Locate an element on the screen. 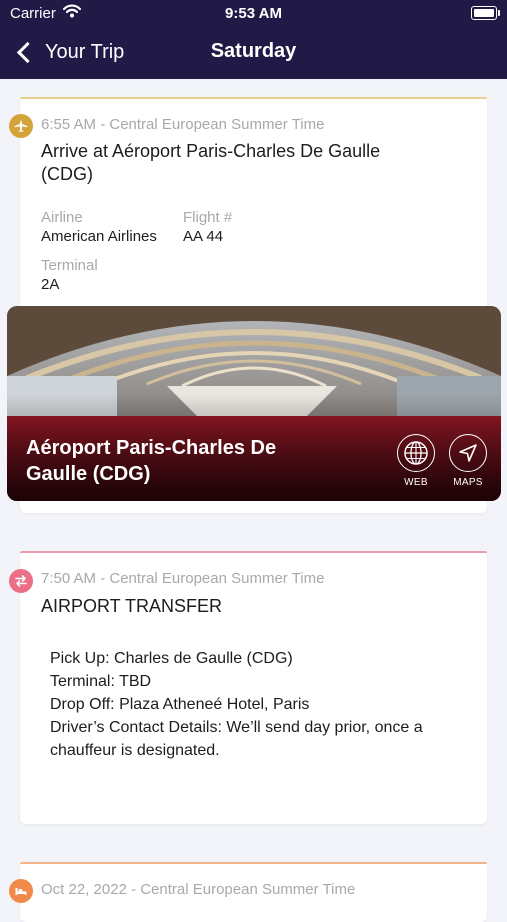 This screenshot has height=922, width=507. terminal-value: 2A is located at coordinates (50, 284).